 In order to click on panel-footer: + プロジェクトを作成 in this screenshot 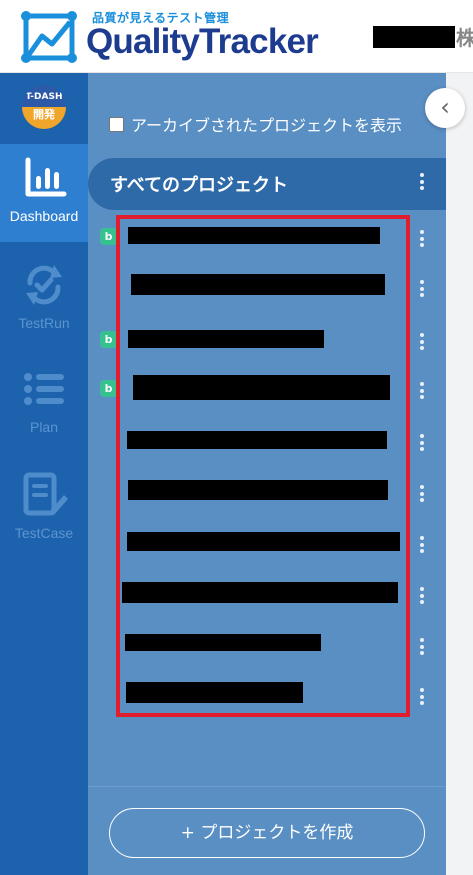, I will do `click(267, 830)`.